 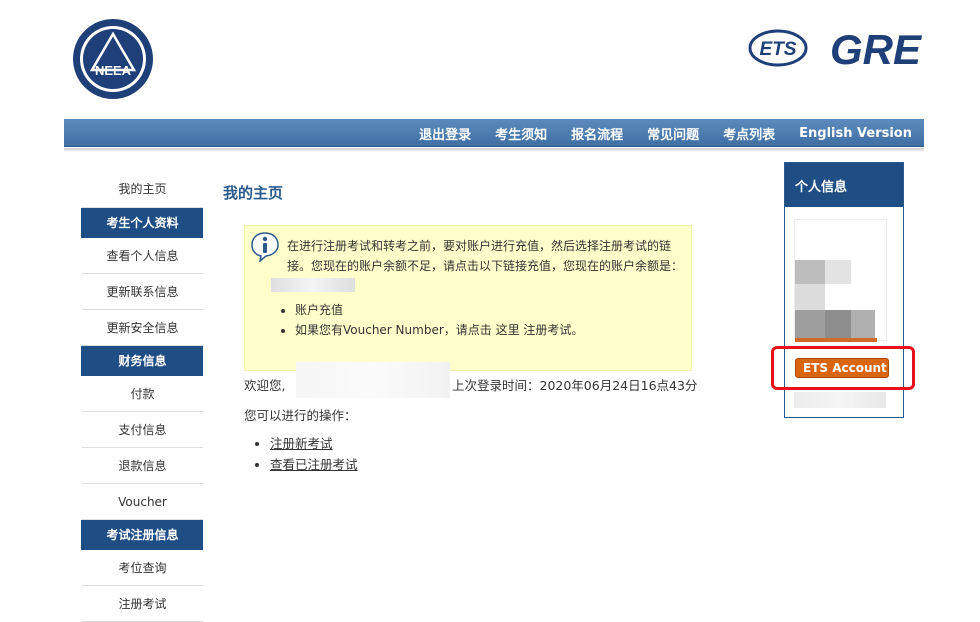 I want to click on sidebar-item-payment-info: 支付信息, so click(x=142, y=430).